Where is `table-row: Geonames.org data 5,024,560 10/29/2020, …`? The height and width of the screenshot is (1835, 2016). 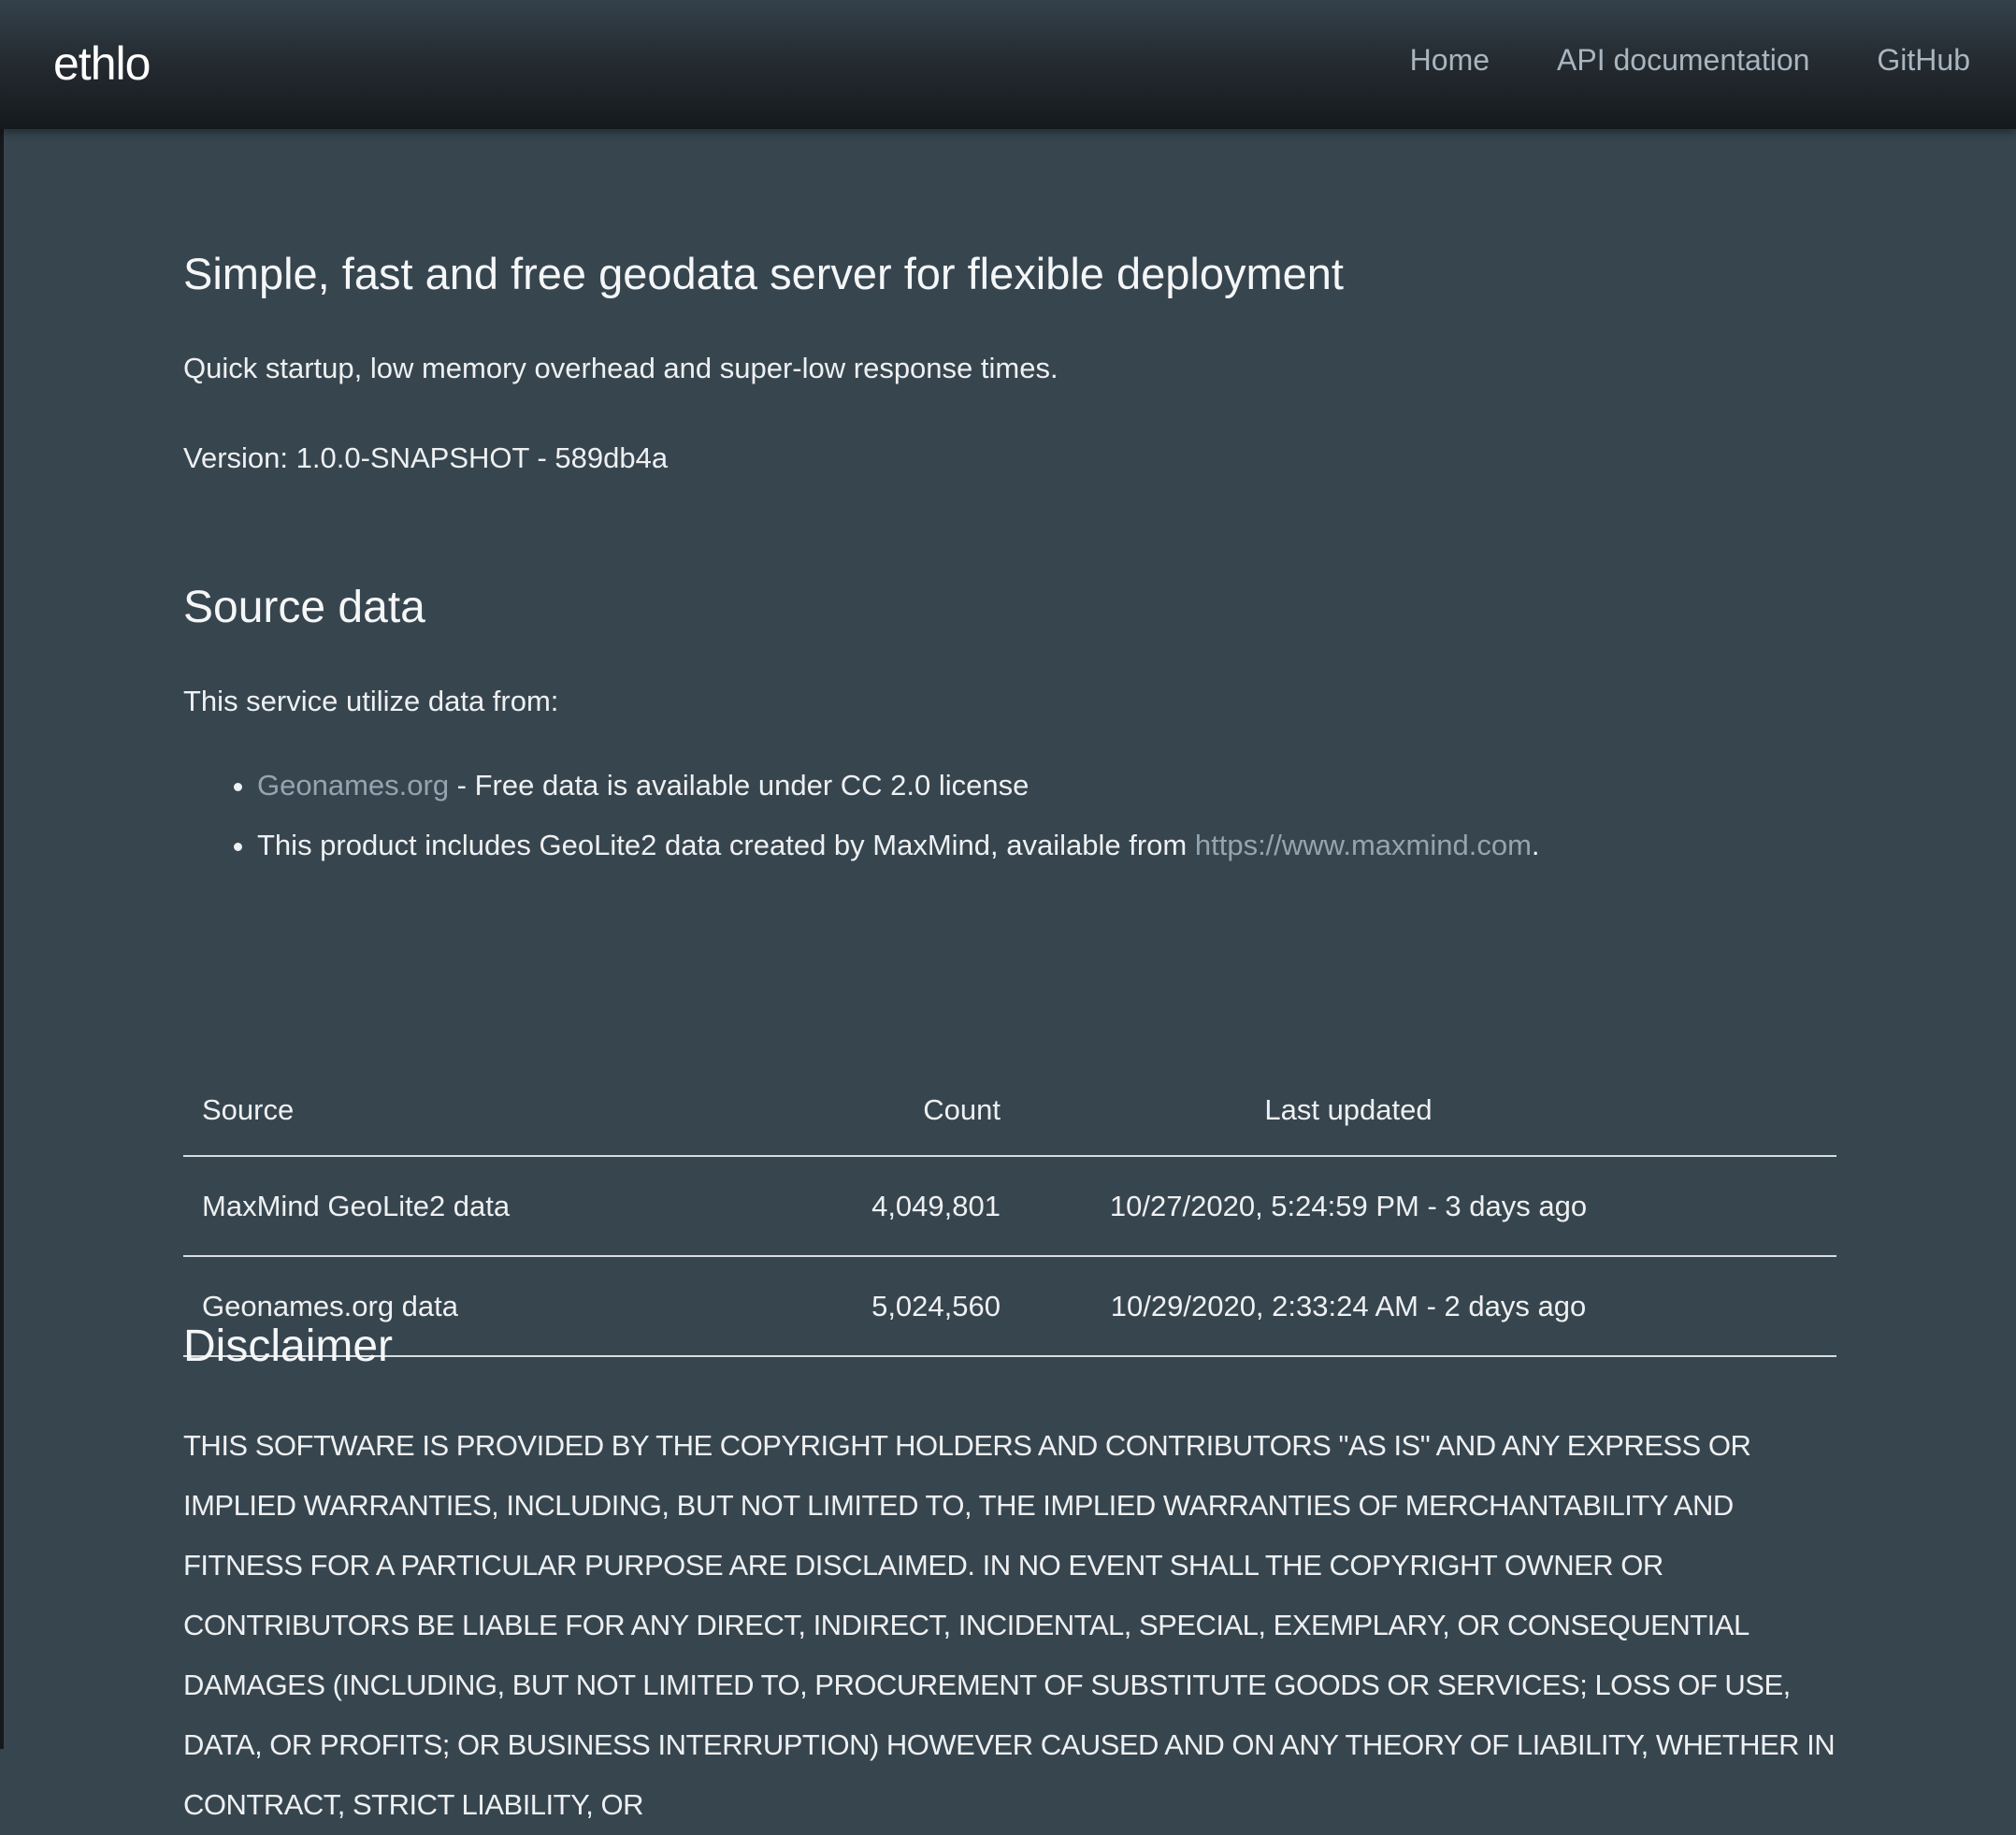
table-row: Geonames.org data 5,024,560 10/29/2020, … is located at coordinates (1009, 1306).